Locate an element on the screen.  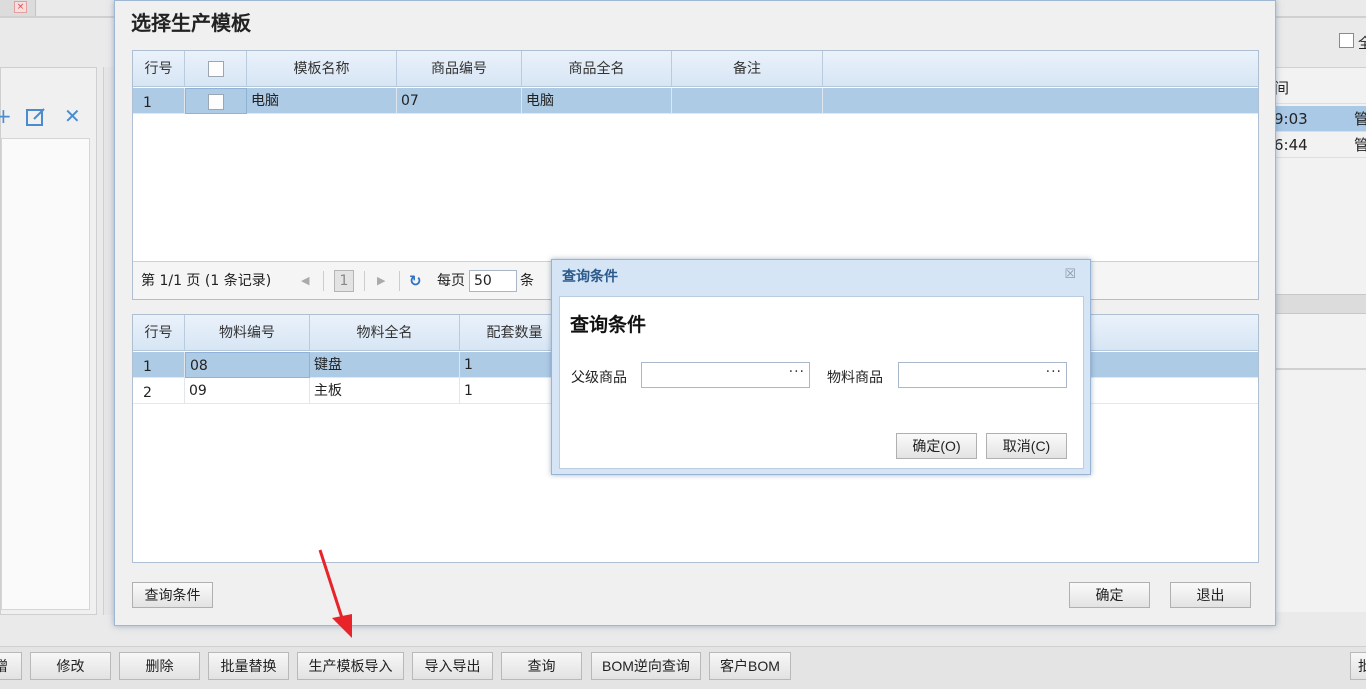
cell-note is located at coordinates (747, 101).